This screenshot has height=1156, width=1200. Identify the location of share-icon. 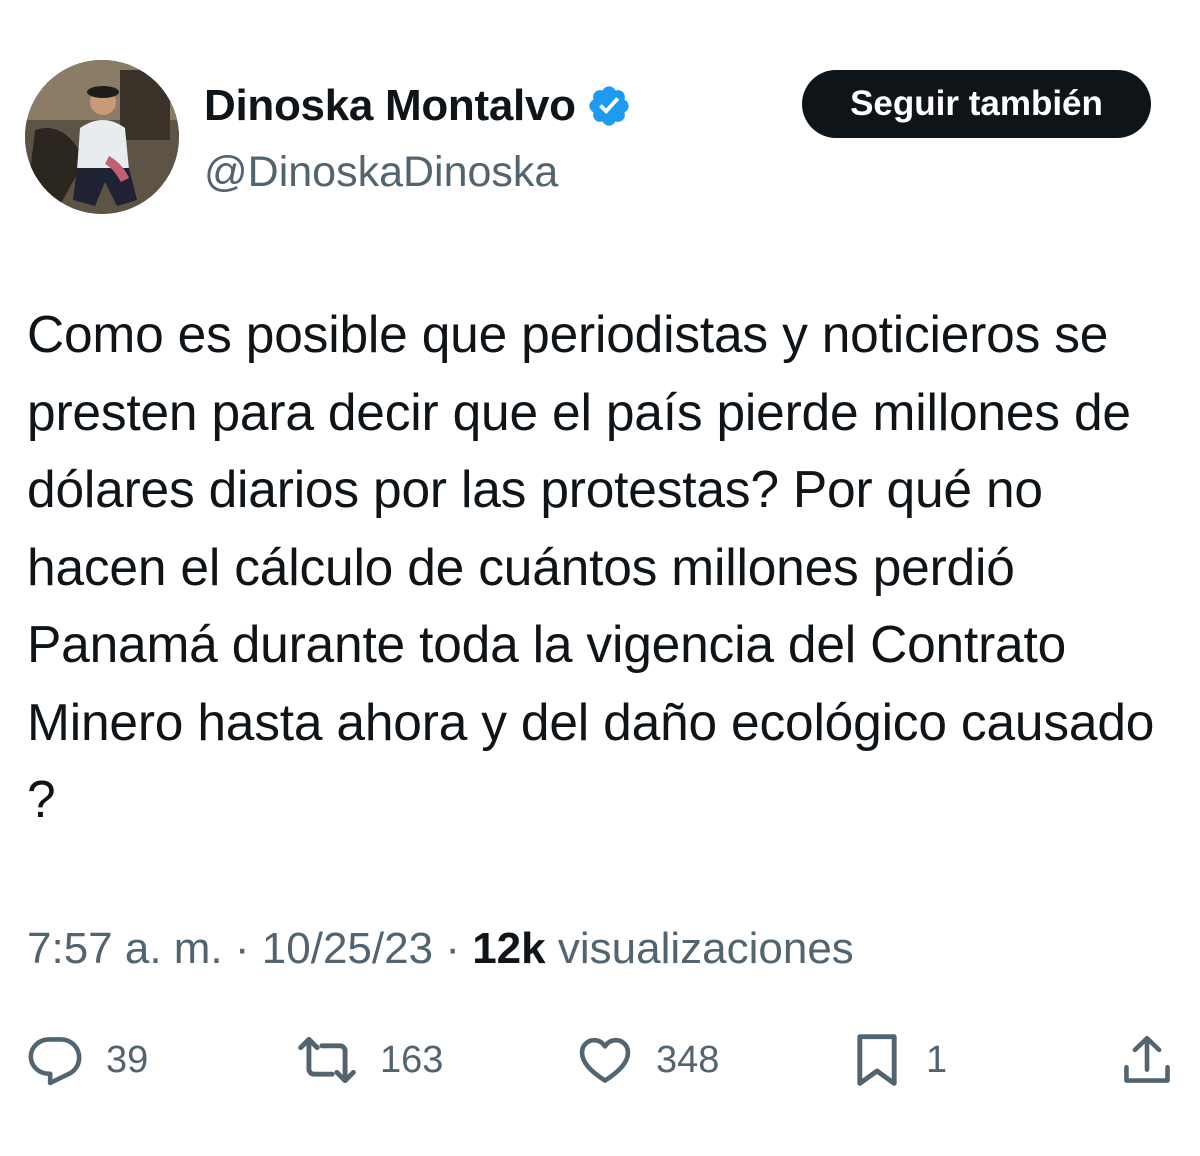
(1147, 1059).